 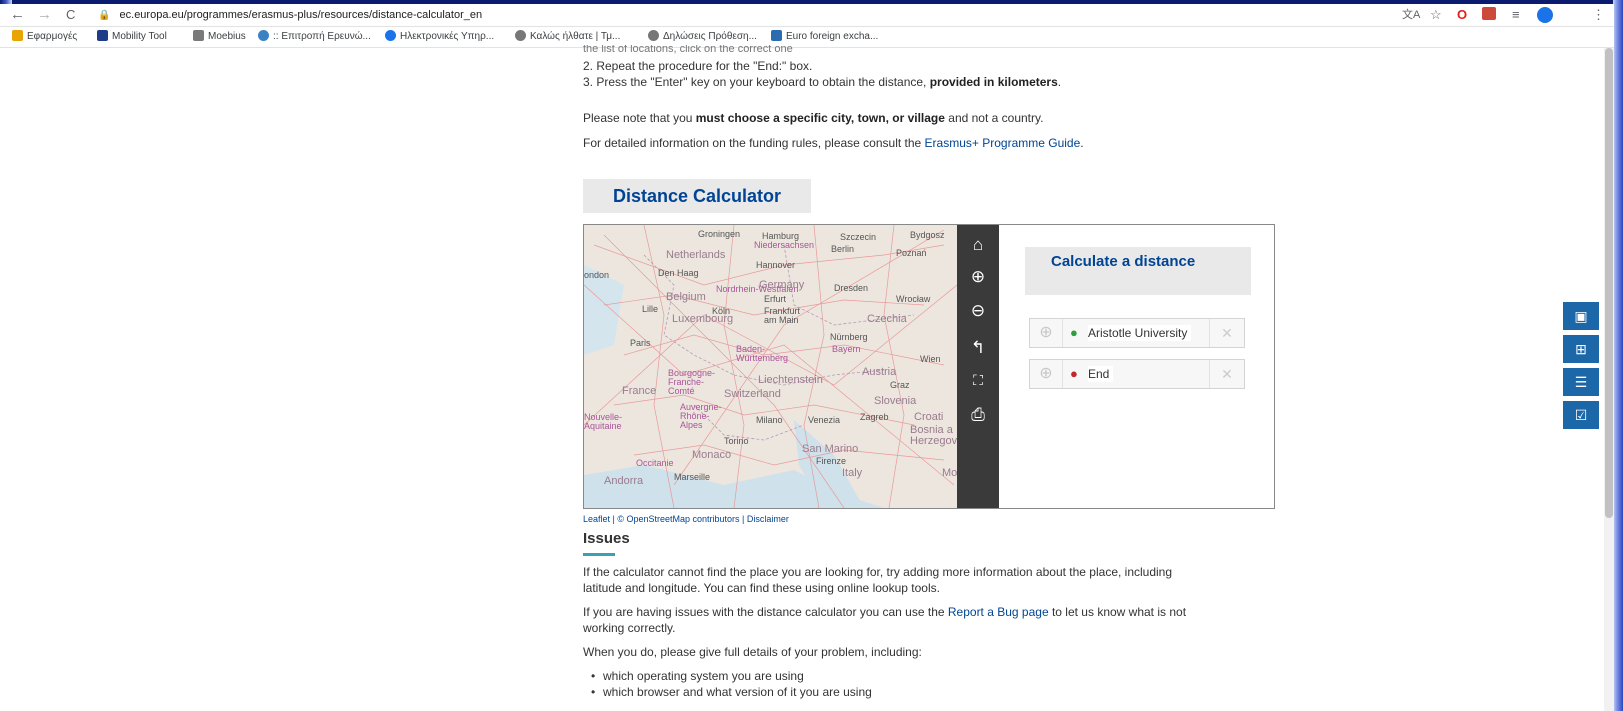 What do you see at coordinates (219, 37) in the screenshot?
I see `bookmark-moebius: Moebius` at bounding box center [219, 37].